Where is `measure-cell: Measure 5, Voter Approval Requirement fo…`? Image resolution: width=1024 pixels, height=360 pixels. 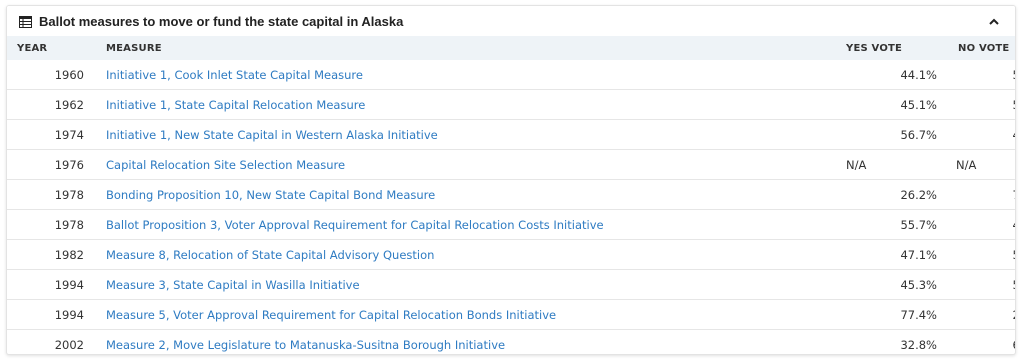
measure-cell: Measure 5, Voter Approval Requirement fo… is located at coordinates (465, 314).